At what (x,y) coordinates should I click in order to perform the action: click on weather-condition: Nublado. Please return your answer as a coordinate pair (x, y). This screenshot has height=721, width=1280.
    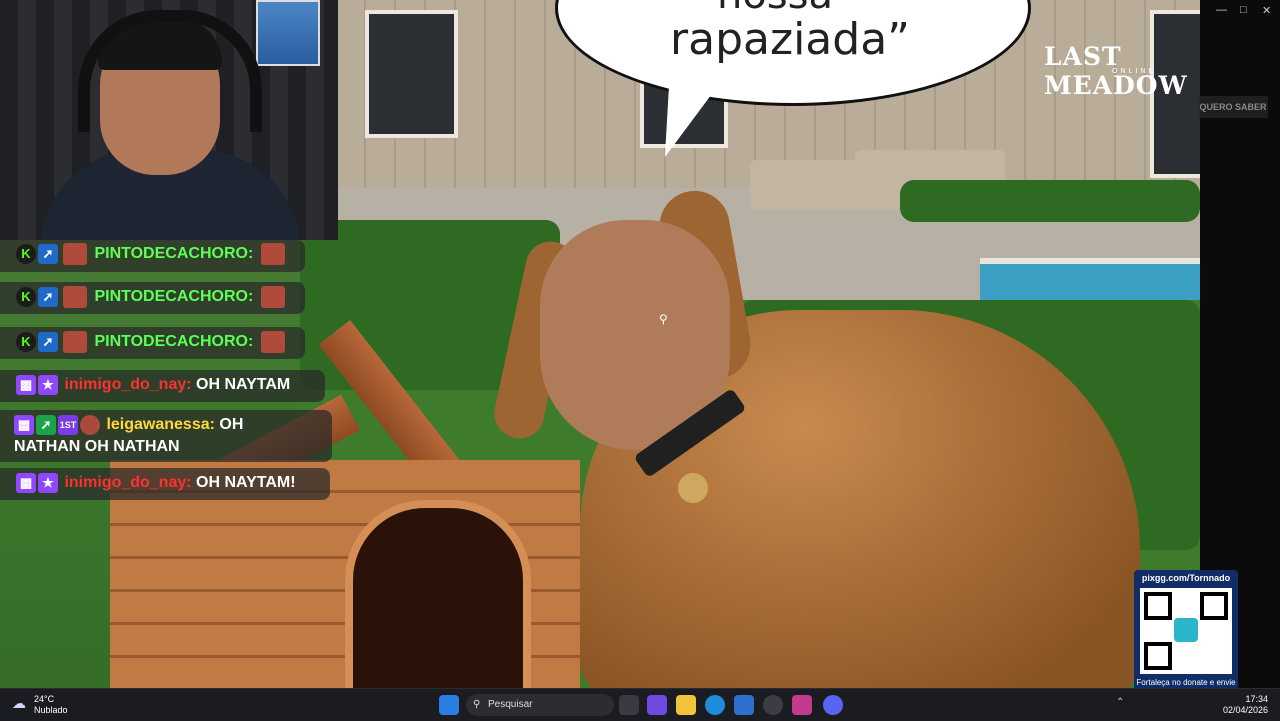
    Looking at the image, I should click on (51, 710).